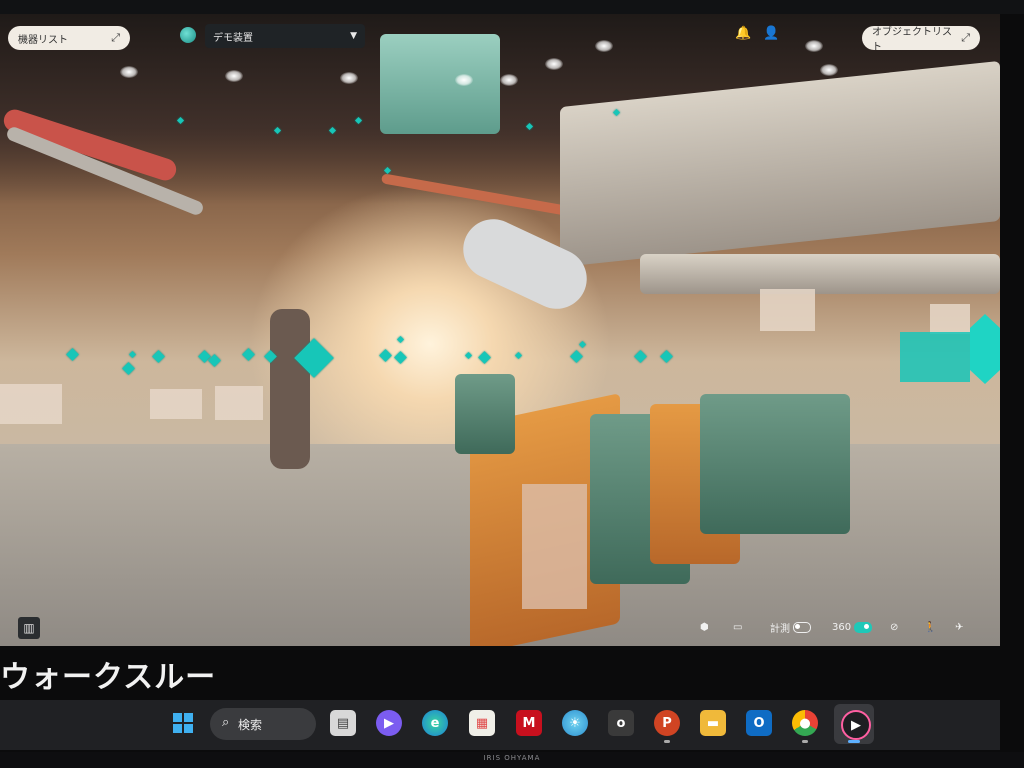  I want to click on taskbar-search: ⌕ 検索, so click(263, 724).